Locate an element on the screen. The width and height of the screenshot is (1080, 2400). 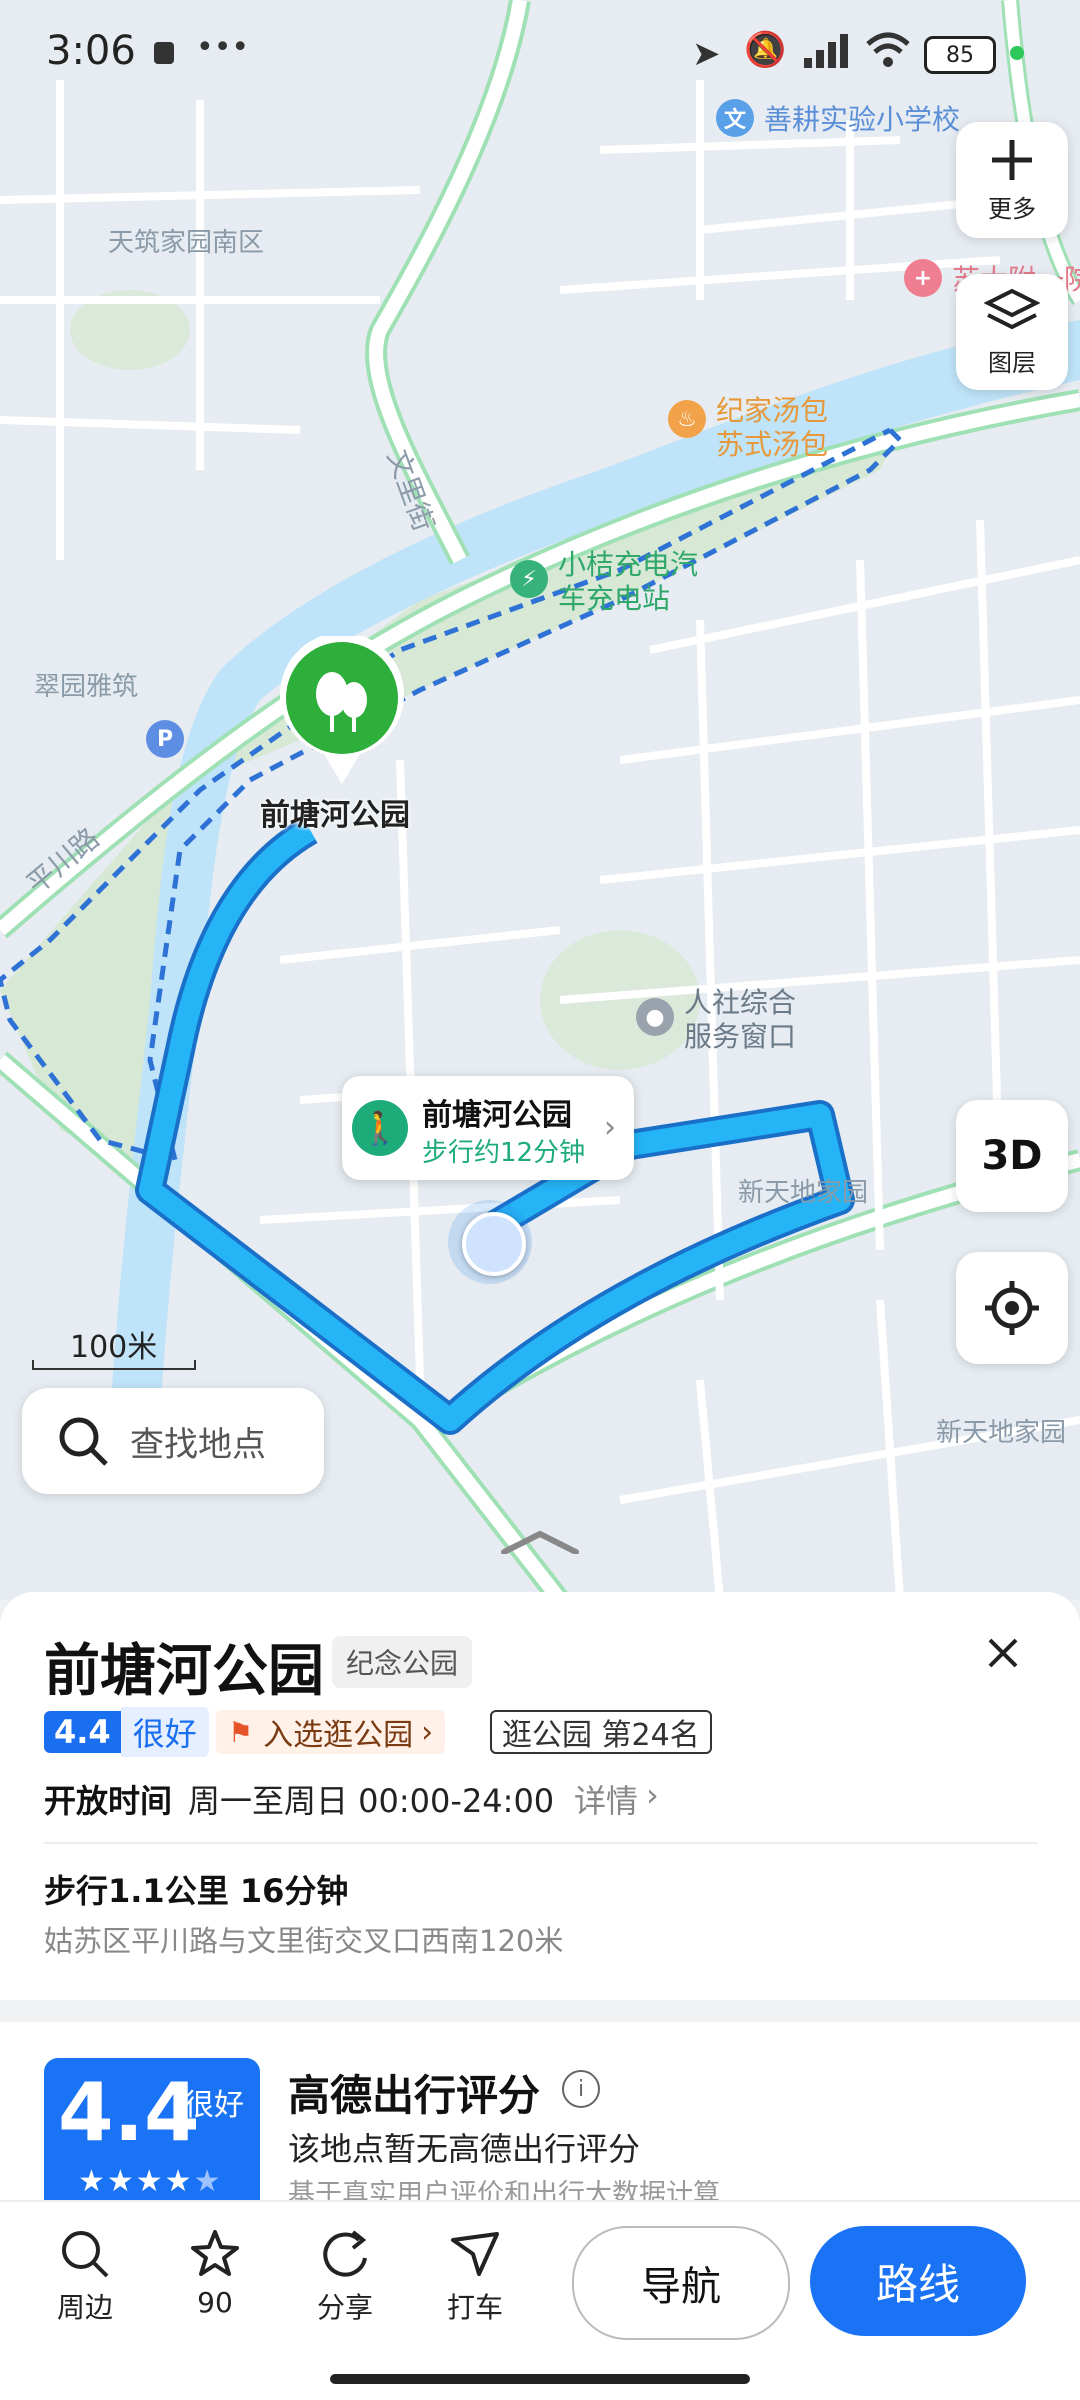
close-icon is located at coordinates (1003, 1653).